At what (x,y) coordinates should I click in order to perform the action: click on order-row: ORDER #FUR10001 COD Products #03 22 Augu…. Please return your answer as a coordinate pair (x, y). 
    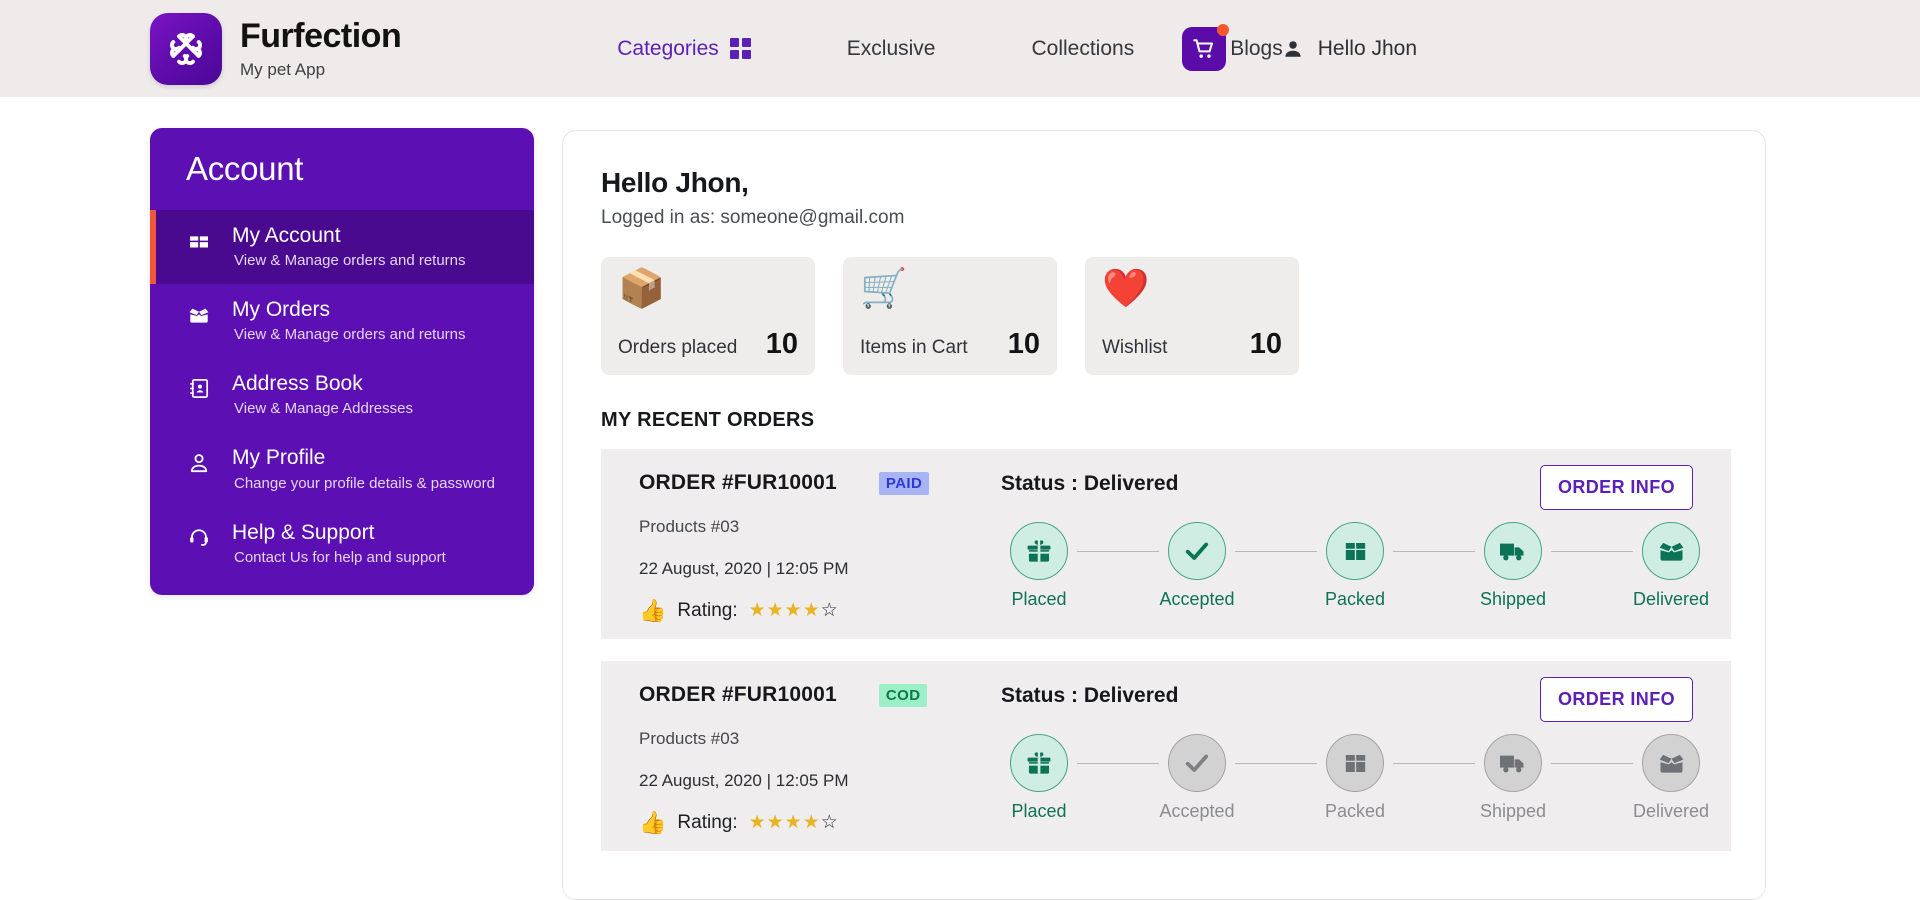
    Looking at the image, I should click on (1166, 756).